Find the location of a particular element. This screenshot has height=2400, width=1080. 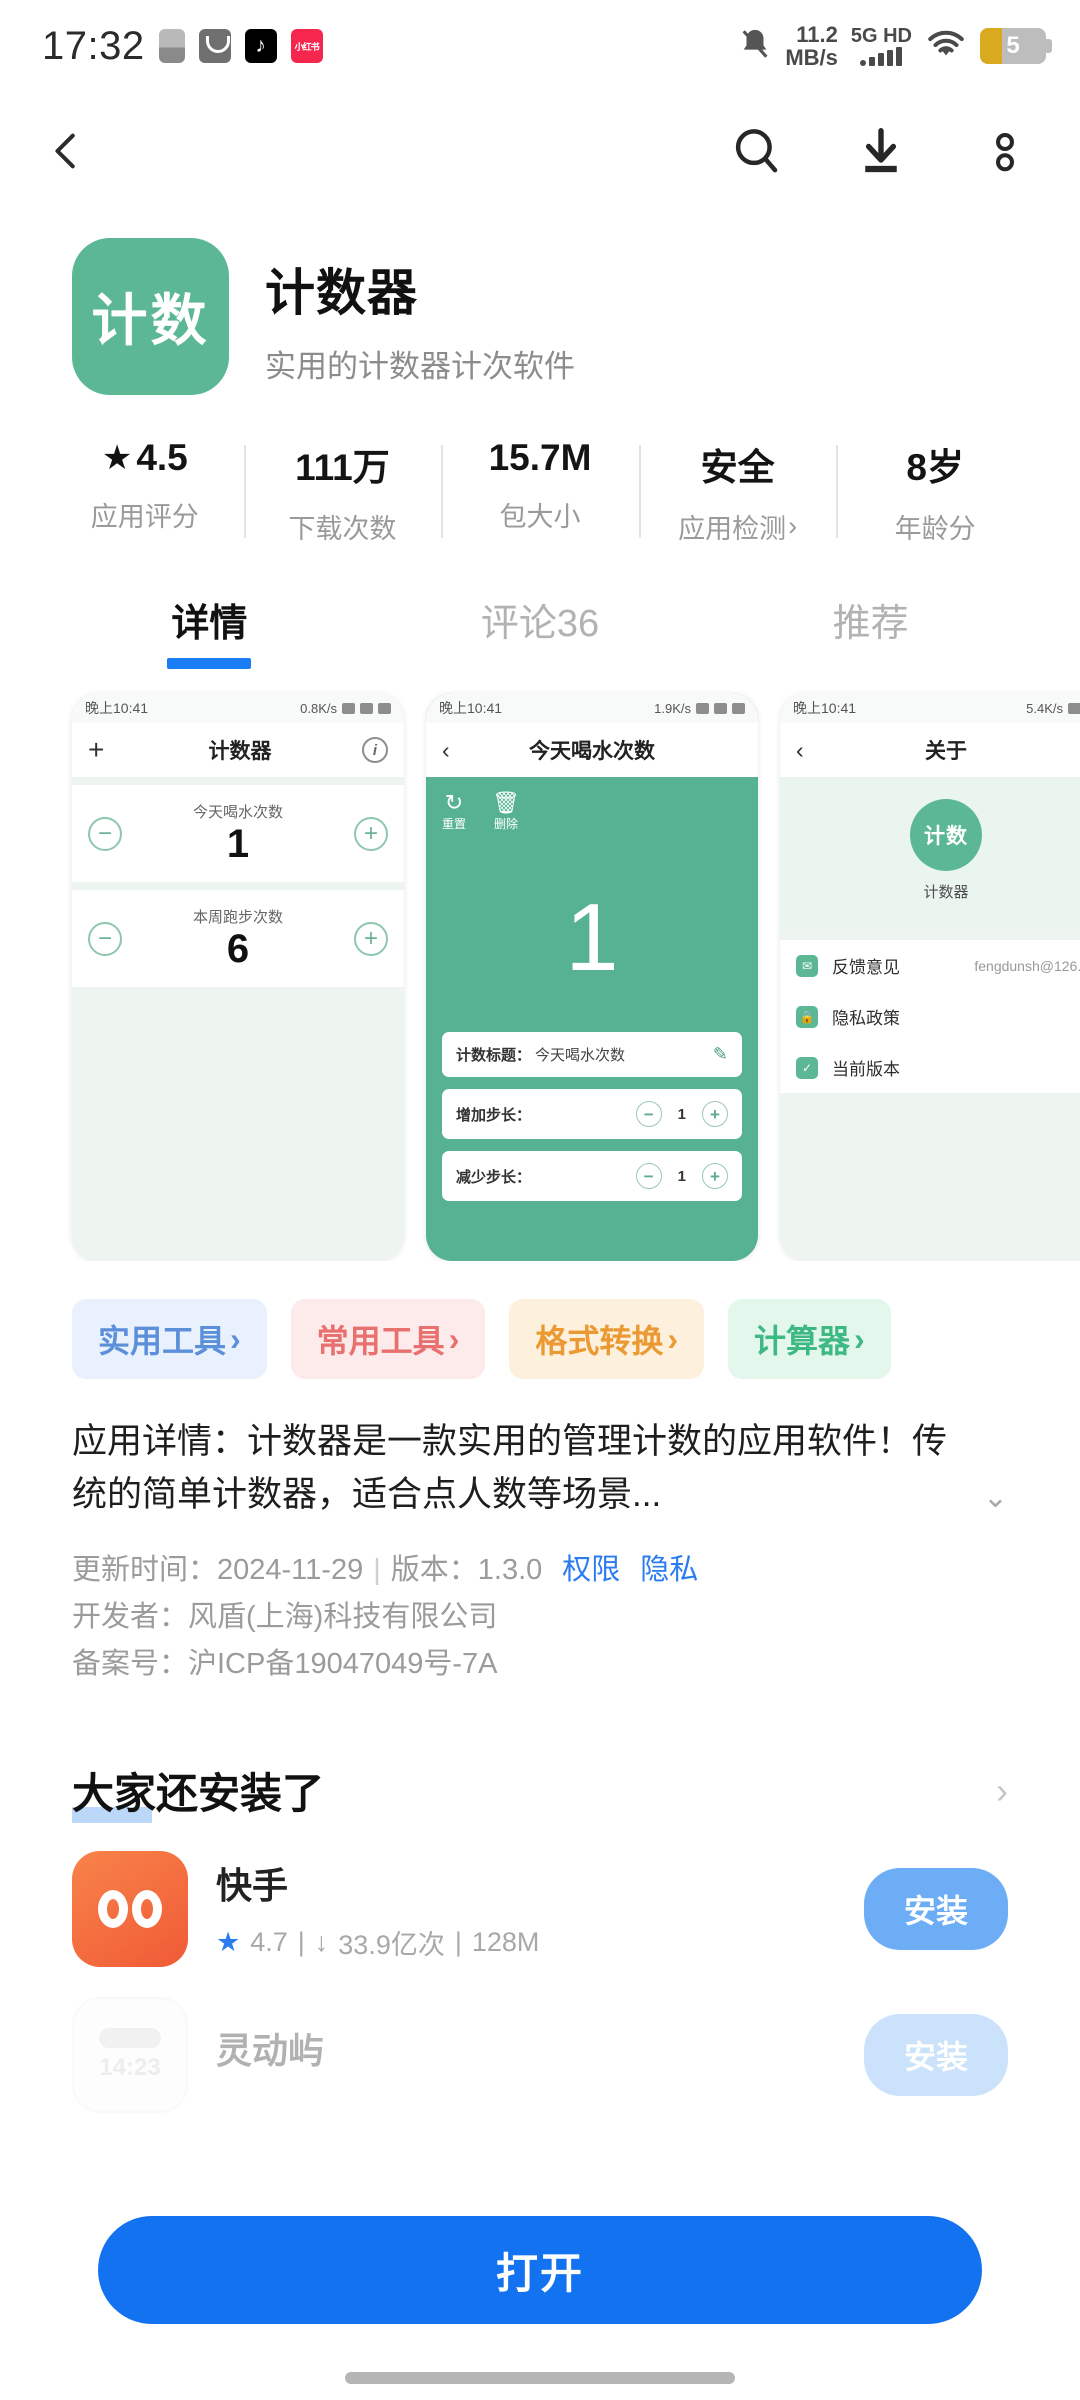

privacy-link: 隐私 is located at coordinates (669, 1570).